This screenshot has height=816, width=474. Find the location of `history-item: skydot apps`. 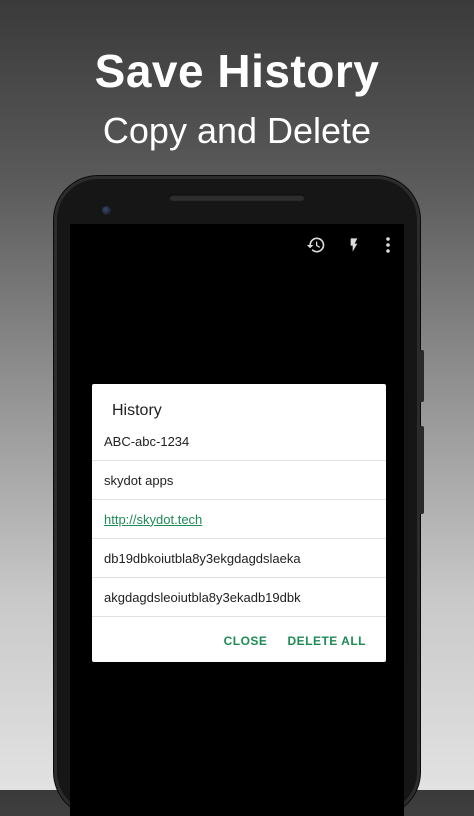

history-item: skydot apps is located at coordinates (239, 480).